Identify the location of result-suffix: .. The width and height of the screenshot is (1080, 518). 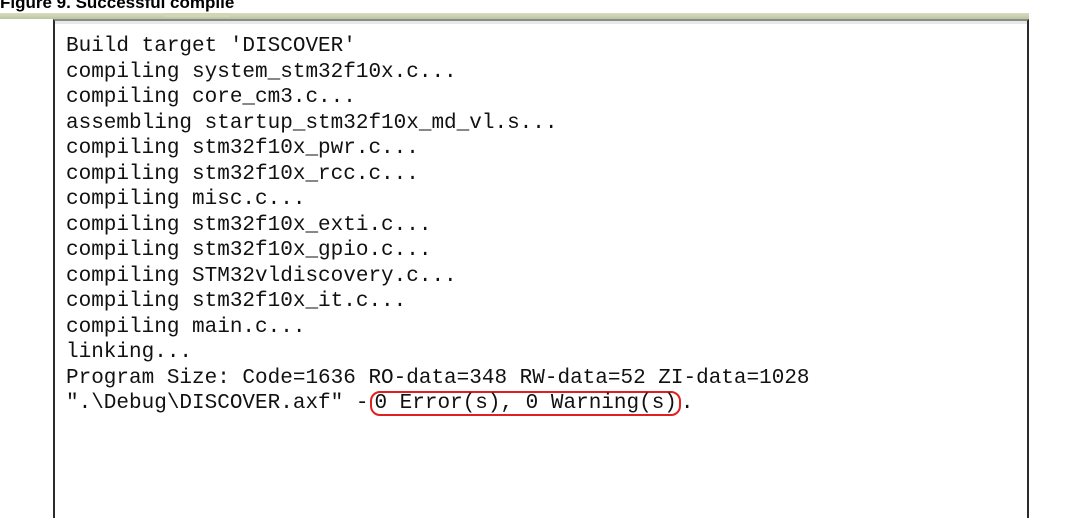
(687, 403).